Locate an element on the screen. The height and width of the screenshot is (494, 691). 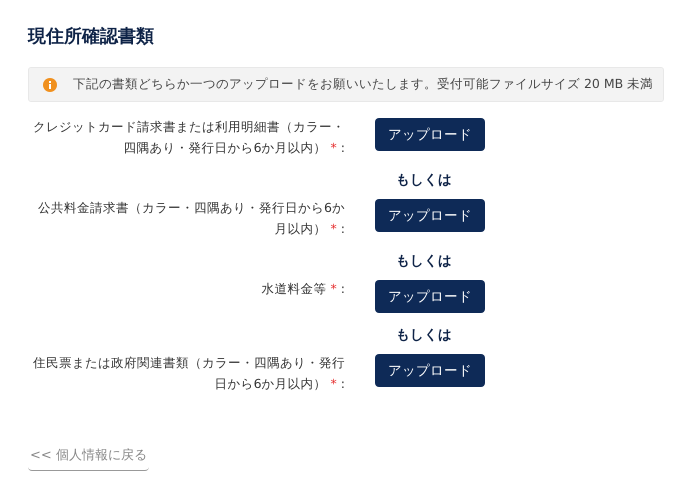
page-title: 現住所確認書類 is located at coordinates (91, 36).